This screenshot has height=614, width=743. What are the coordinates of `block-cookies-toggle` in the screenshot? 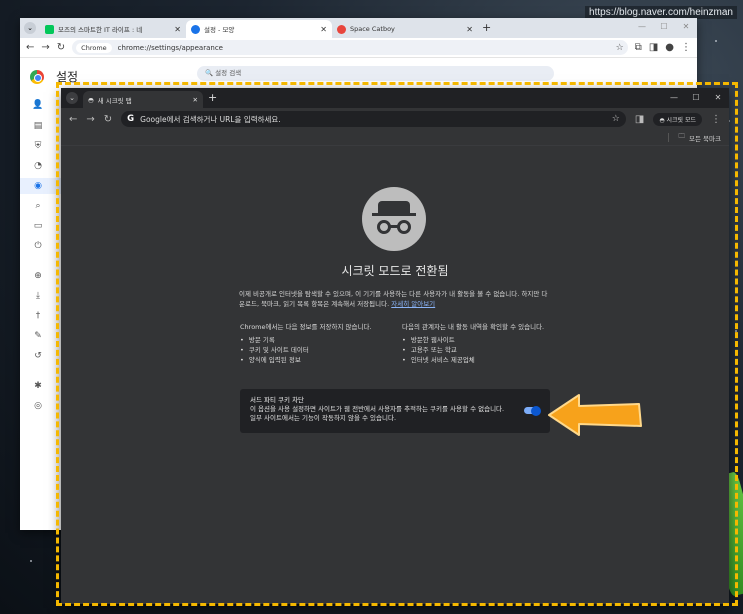 It's located at (532, 410).